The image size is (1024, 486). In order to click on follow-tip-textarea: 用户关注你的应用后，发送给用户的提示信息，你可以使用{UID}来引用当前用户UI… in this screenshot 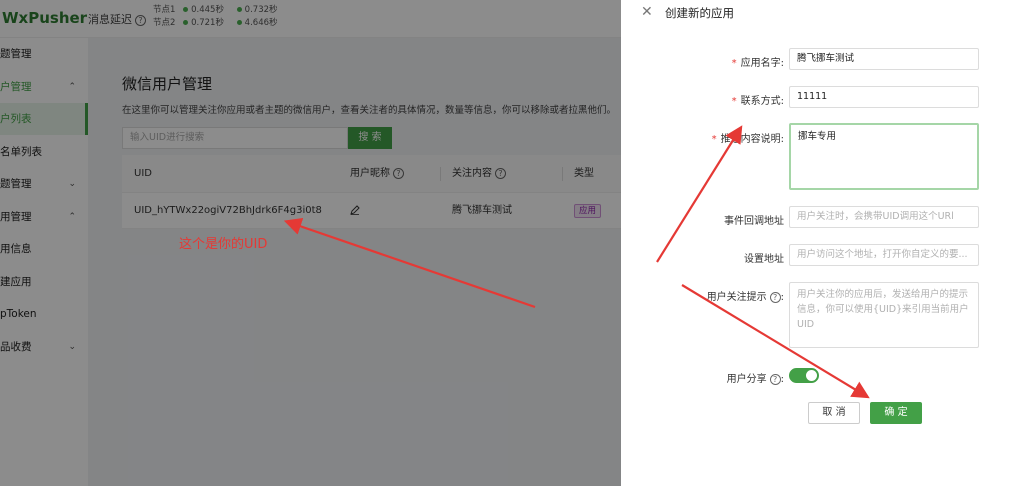, I will do `click(884, 315)`.